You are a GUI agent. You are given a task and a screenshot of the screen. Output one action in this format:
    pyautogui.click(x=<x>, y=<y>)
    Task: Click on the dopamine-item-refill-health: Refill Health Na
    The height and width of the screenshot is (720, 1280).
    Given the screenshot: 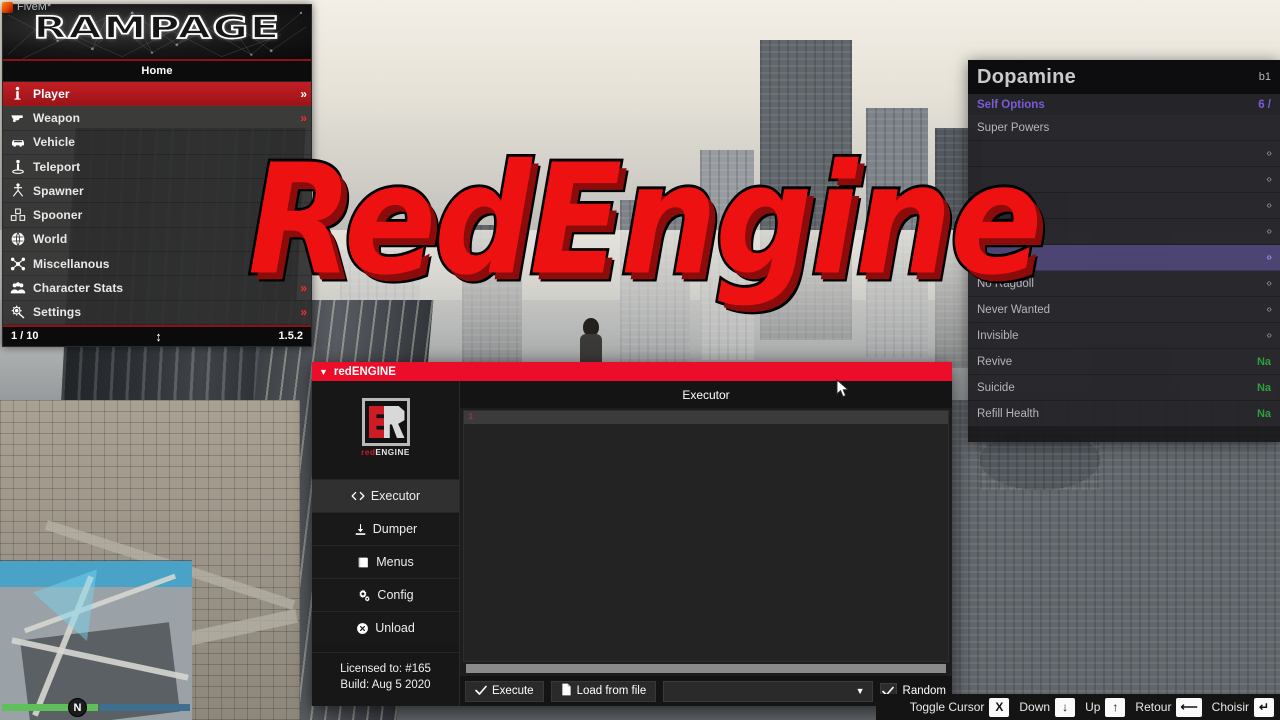 What is the action you would take?
    pyautogui.click(x=1124, y=414)
    